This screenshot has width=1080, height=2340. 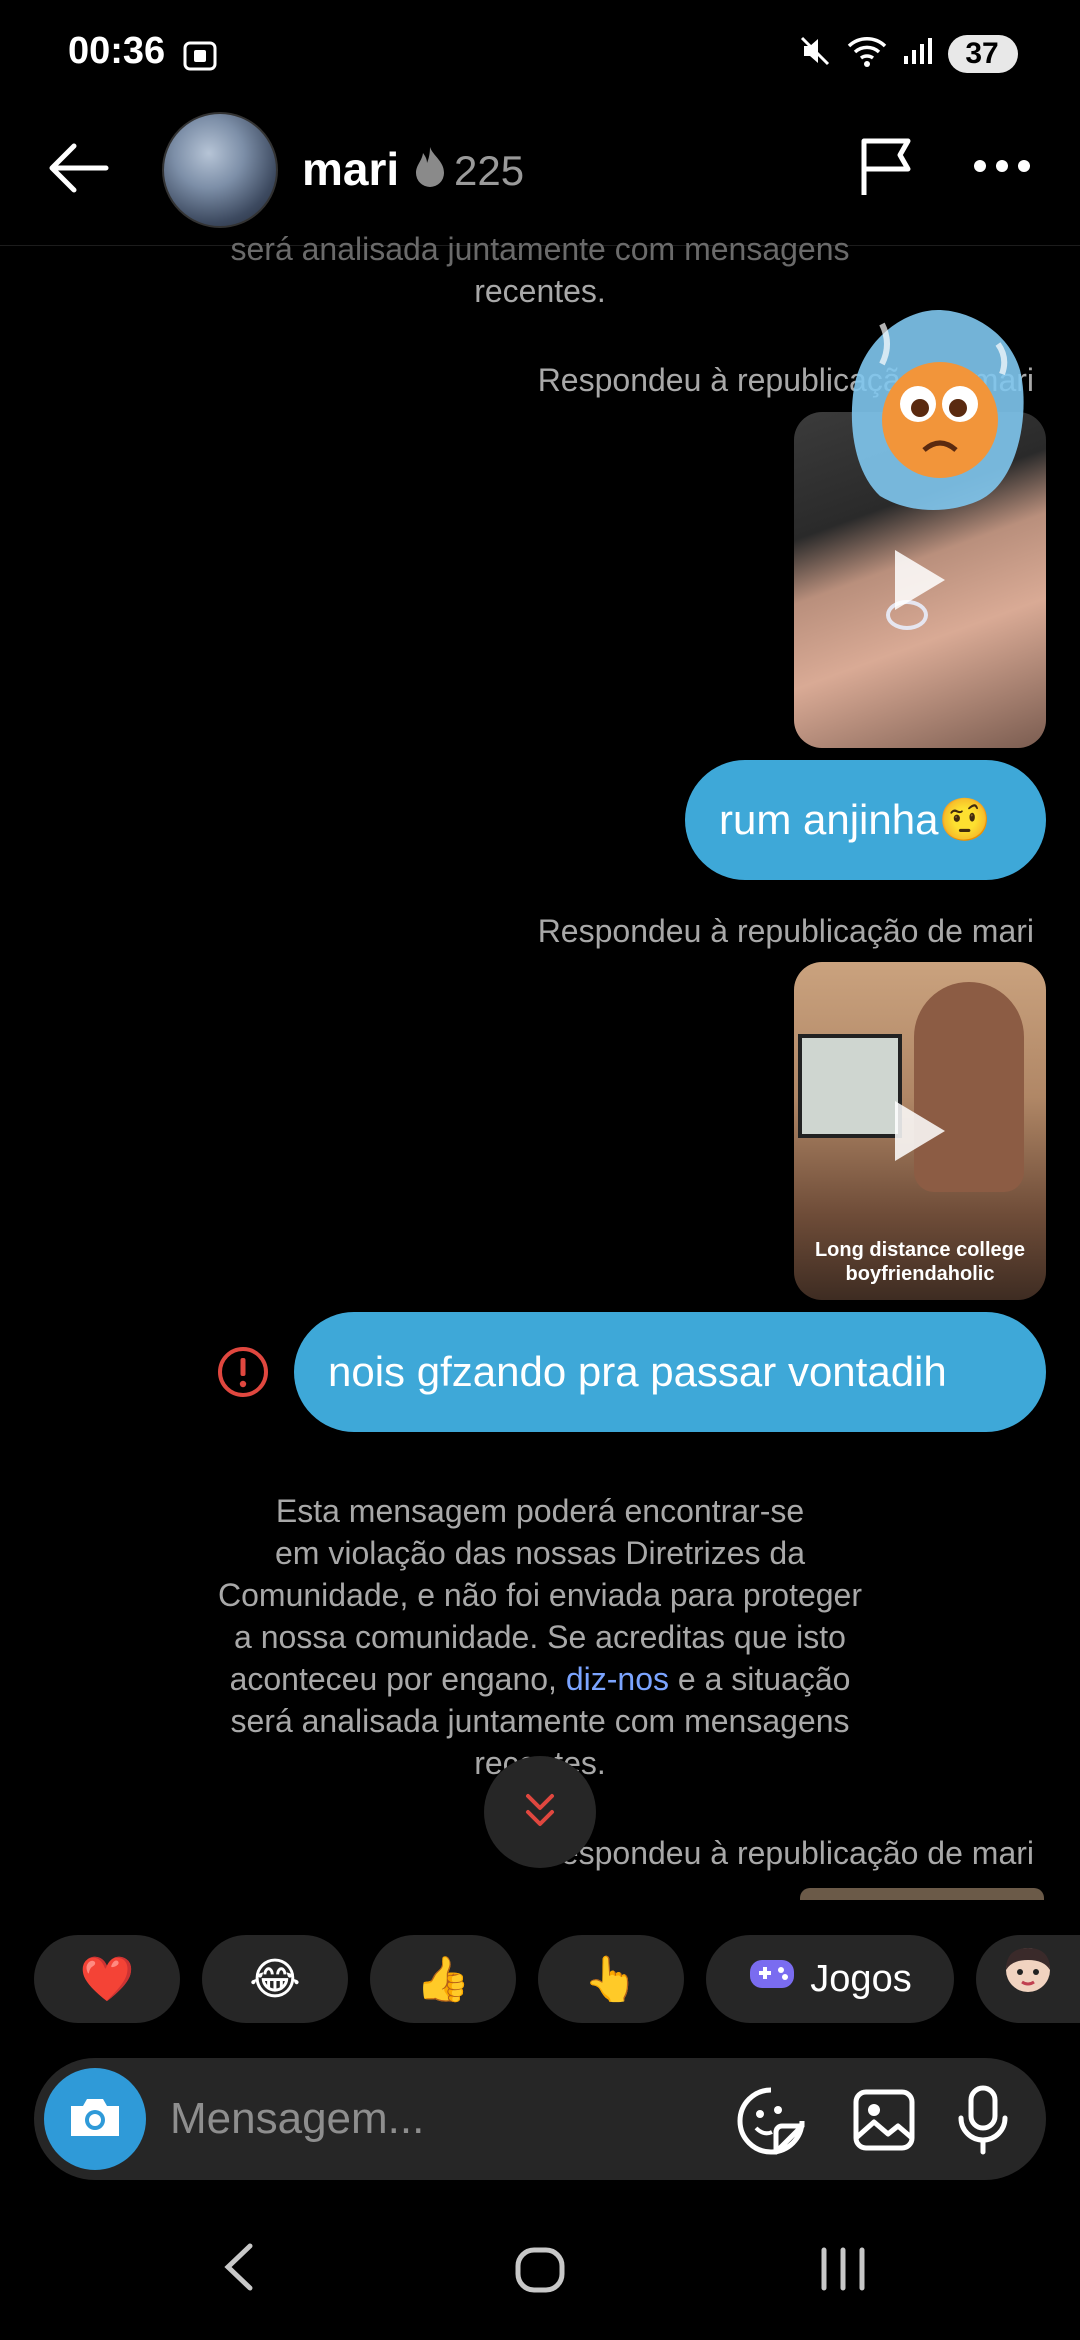 I want to click on reel-preview-video: Long distance college boyfriendaholic, so click(x=920, y=1131).